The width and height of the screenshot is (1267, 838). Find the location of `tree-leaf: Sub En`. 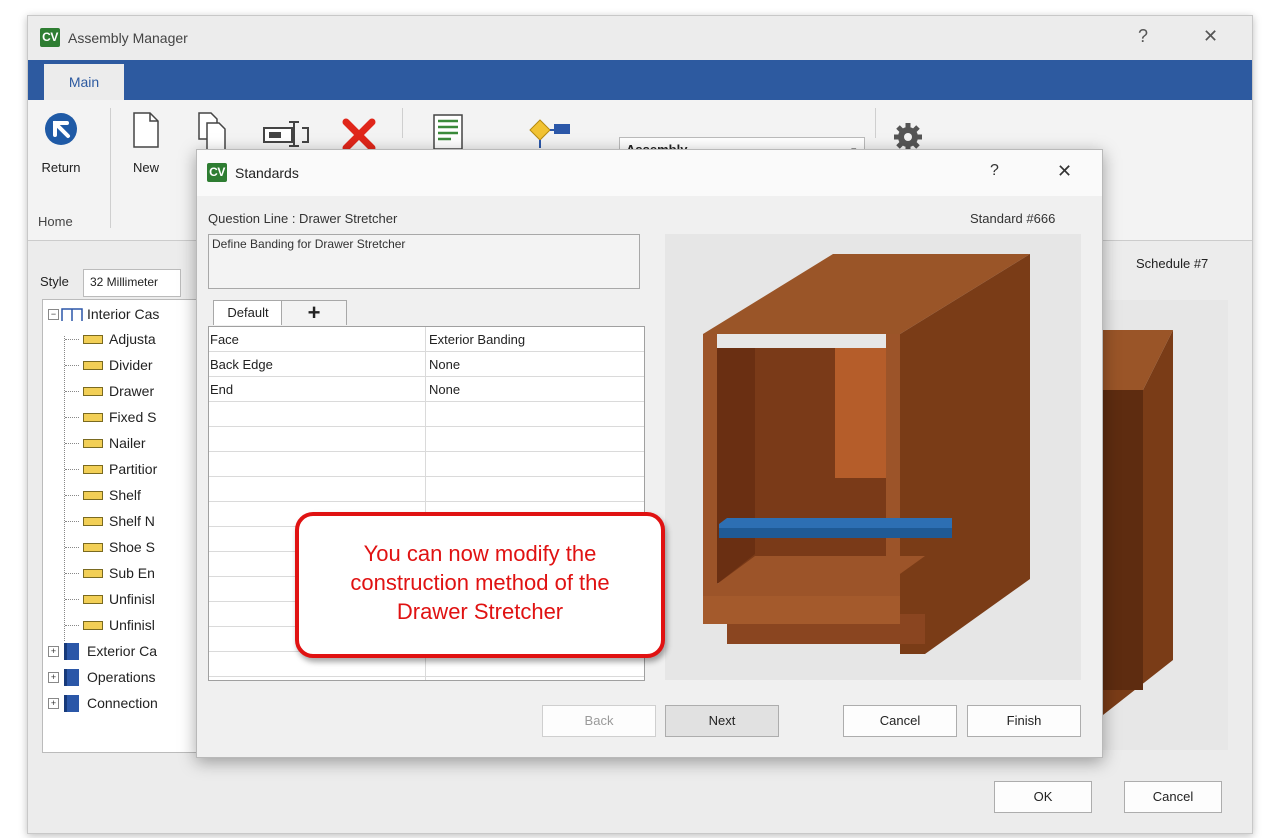

tree-leaf: Sub En is located at coordinates (123, 573).